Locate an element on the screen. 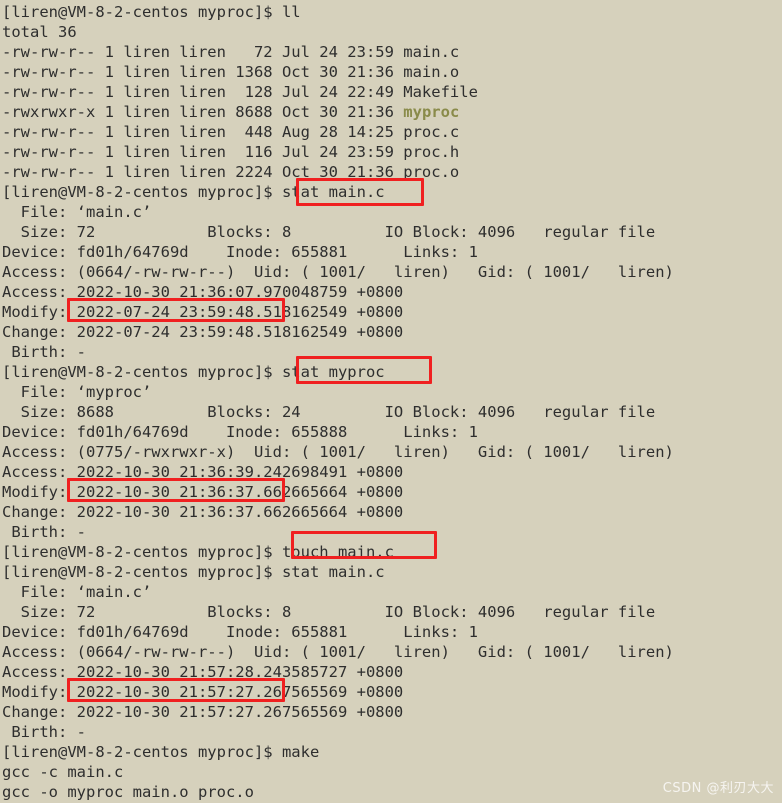 The height and width of the screenshot is (803, 782). terminal-line: [liren@VM-8-2-centos myproc]$ ll is located at coordinates (151, 12).